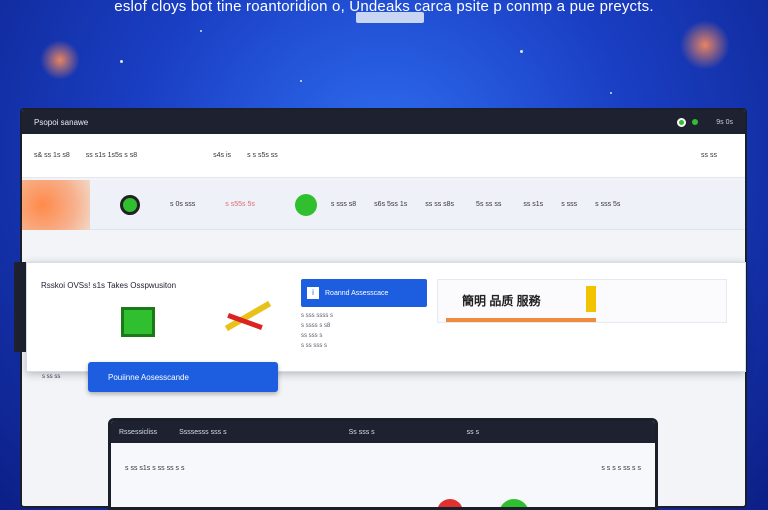 The image size is (768, 510). Describe the element at coordinates (222, 155) in the screenshot. I see `toolbar-item: s4s is` at that location.